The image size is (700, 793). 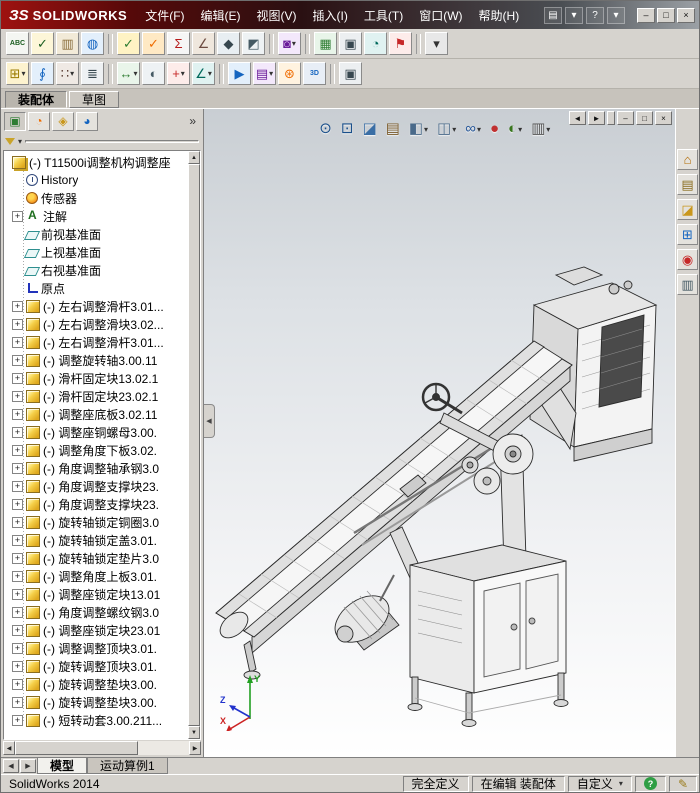 What do you see at coordinates (96, 180) in the screenshot?
I see `tree-item: + History` at bounding box center [96, 180].